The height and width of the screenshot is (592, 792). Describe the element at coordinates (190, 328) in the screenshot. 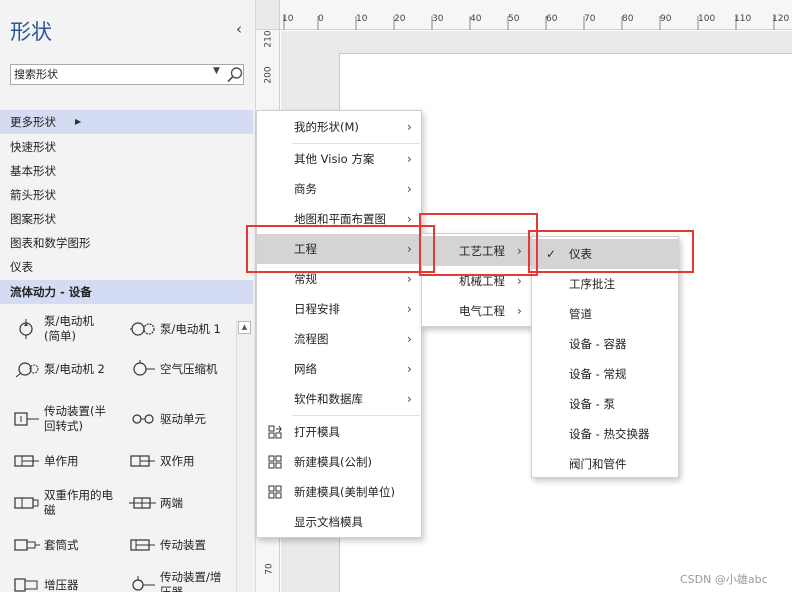

I see `shape-label: 泵/电动机 1` at that location.